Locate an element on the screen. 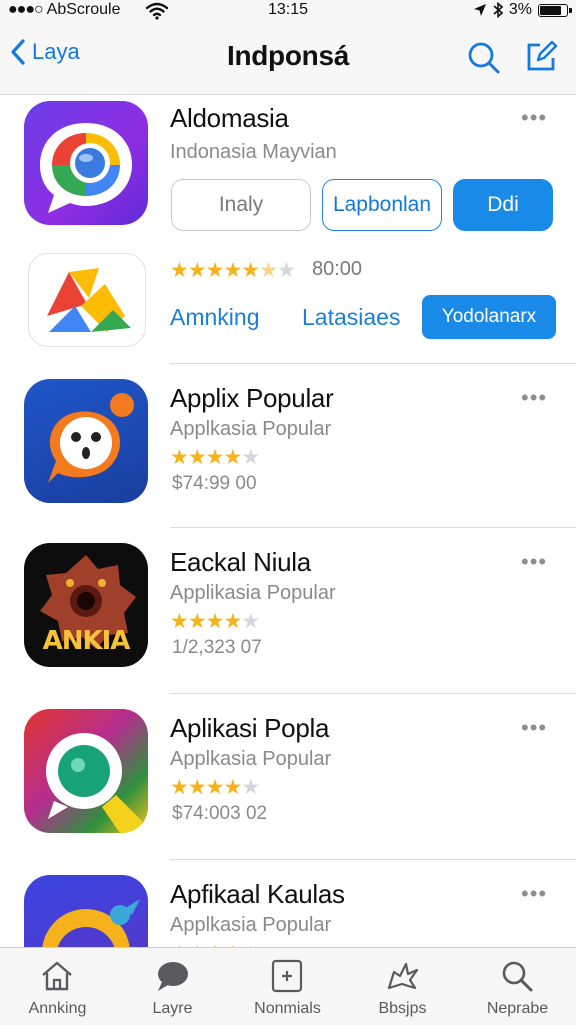 This screenshot has height=1025, width=576. chat-ring-icon is located at coordinates (94, 783).